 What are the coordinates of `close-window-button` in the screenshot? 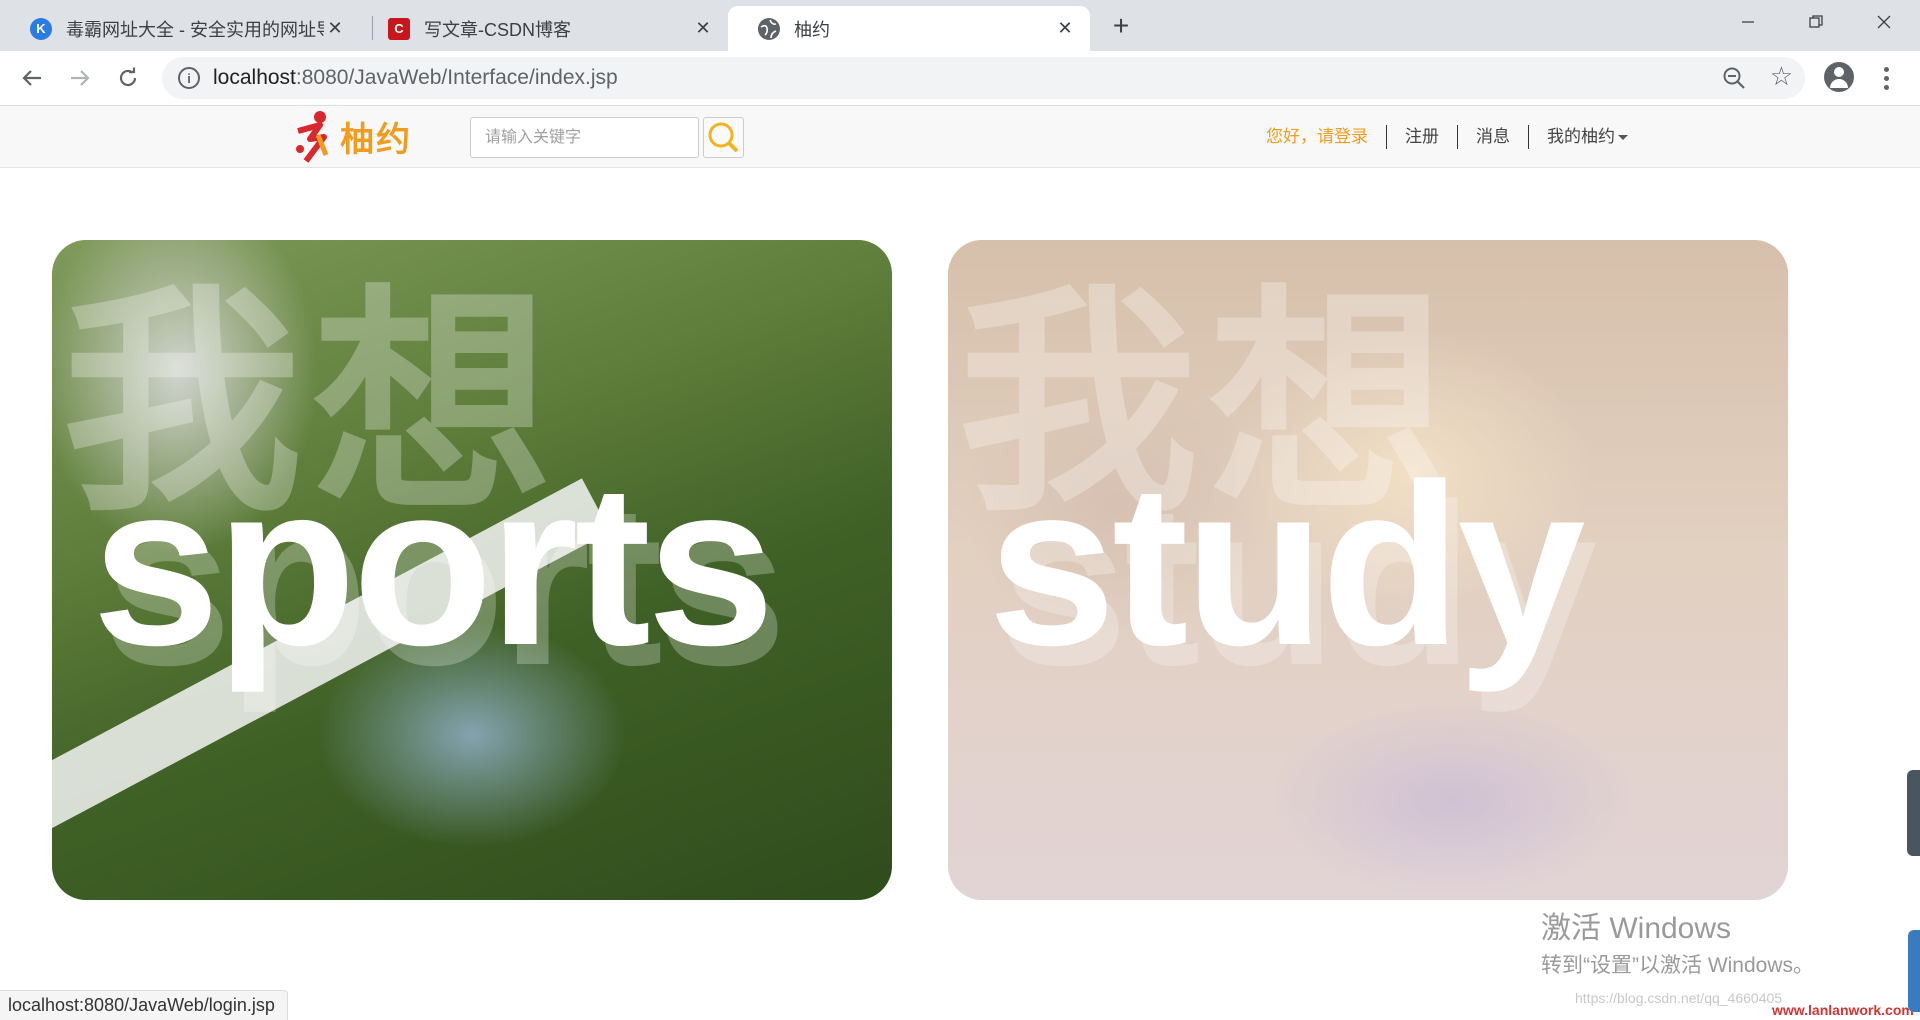 It's located at (1884, 22).